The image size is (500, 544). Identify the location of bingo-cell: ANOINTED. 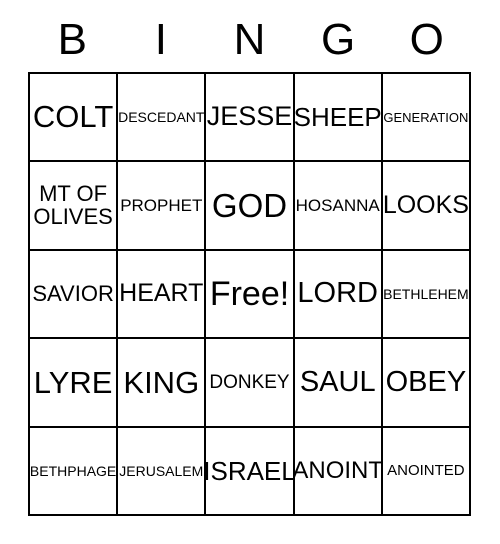
(426, 471).